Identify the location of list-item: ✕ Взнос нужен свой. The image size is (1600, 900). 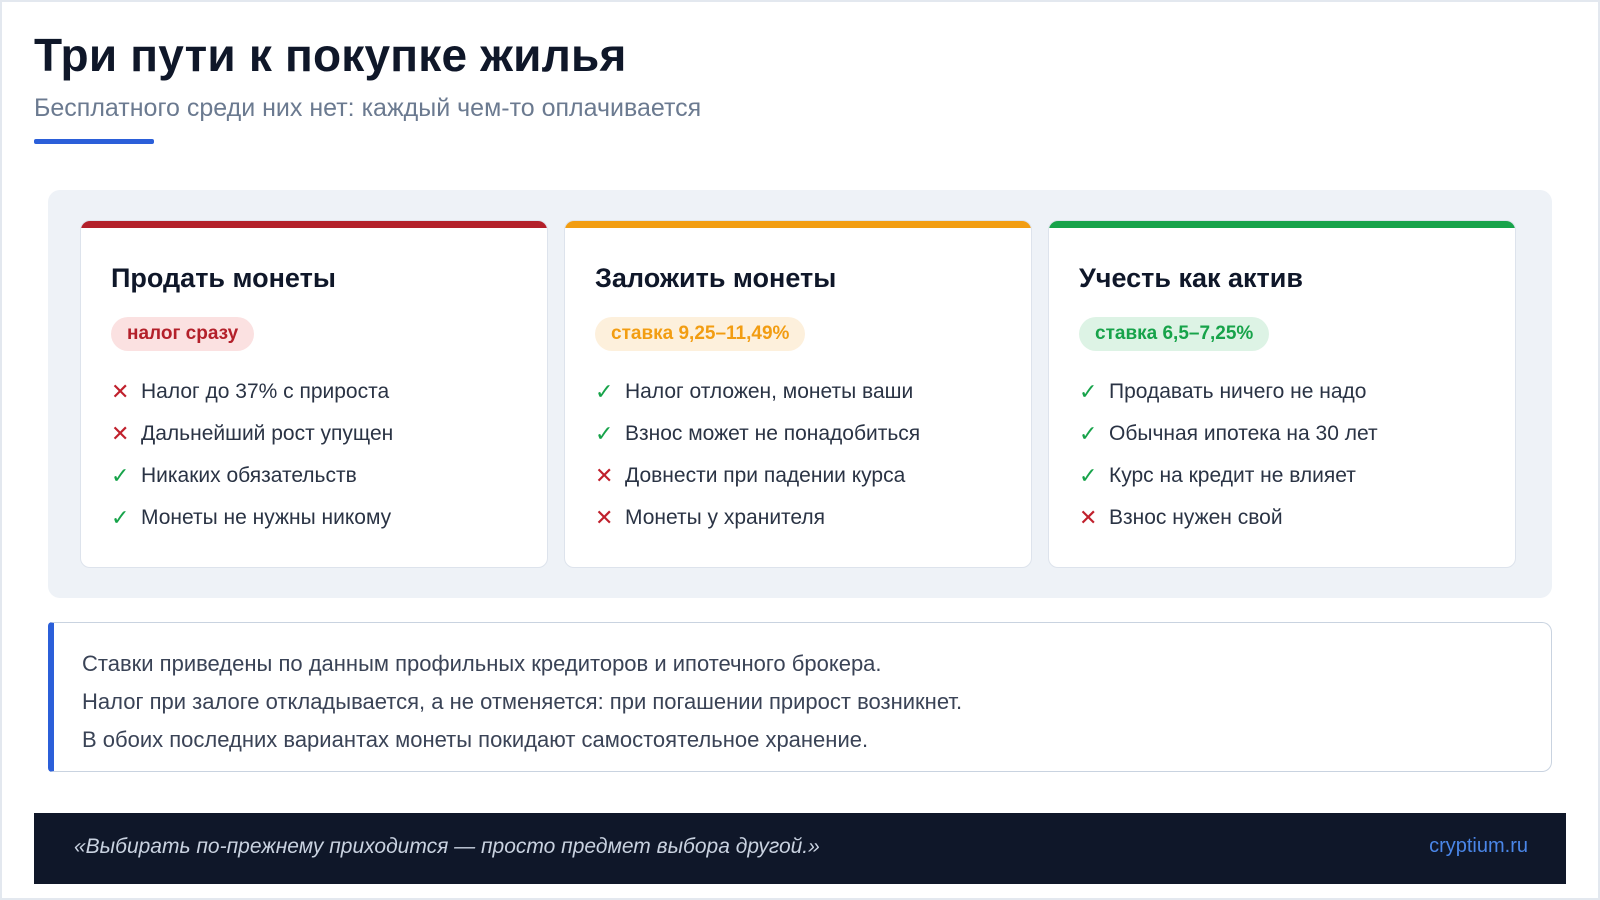
(1228, 518).